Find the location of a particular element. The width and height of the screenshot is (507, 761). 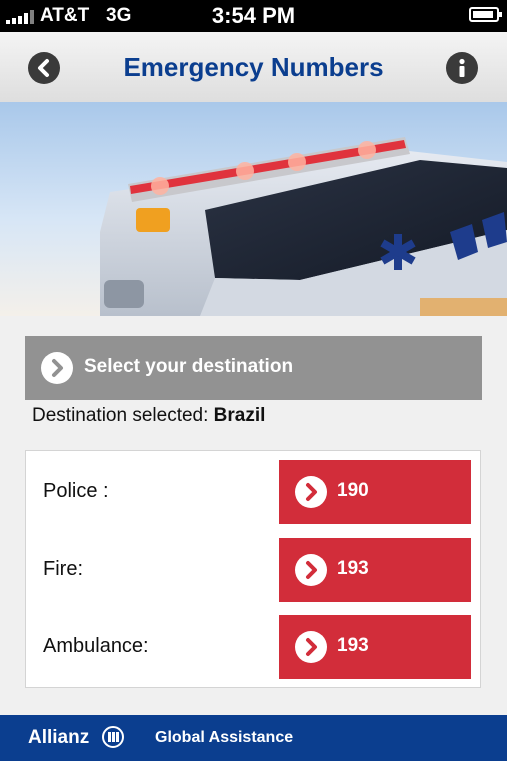

battery-icon is located at coordinates (485, 14).